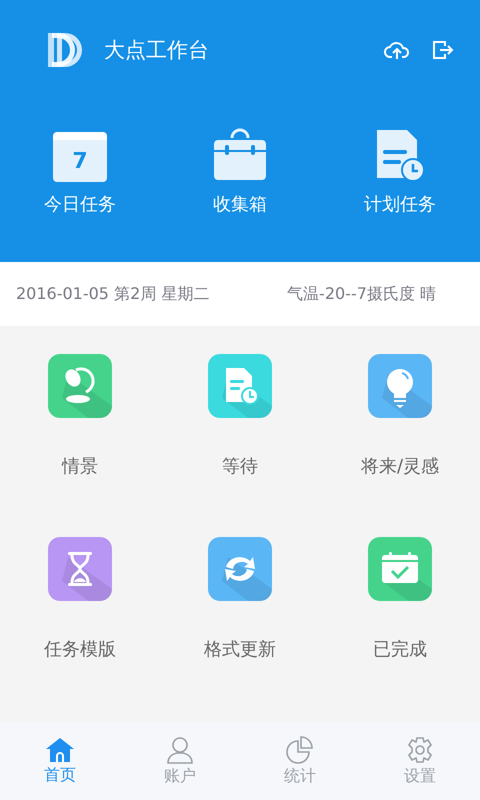 The height and width of the screenshot is (800, 480). I want to click on quick-action: 计划任务, so click(400, 170).